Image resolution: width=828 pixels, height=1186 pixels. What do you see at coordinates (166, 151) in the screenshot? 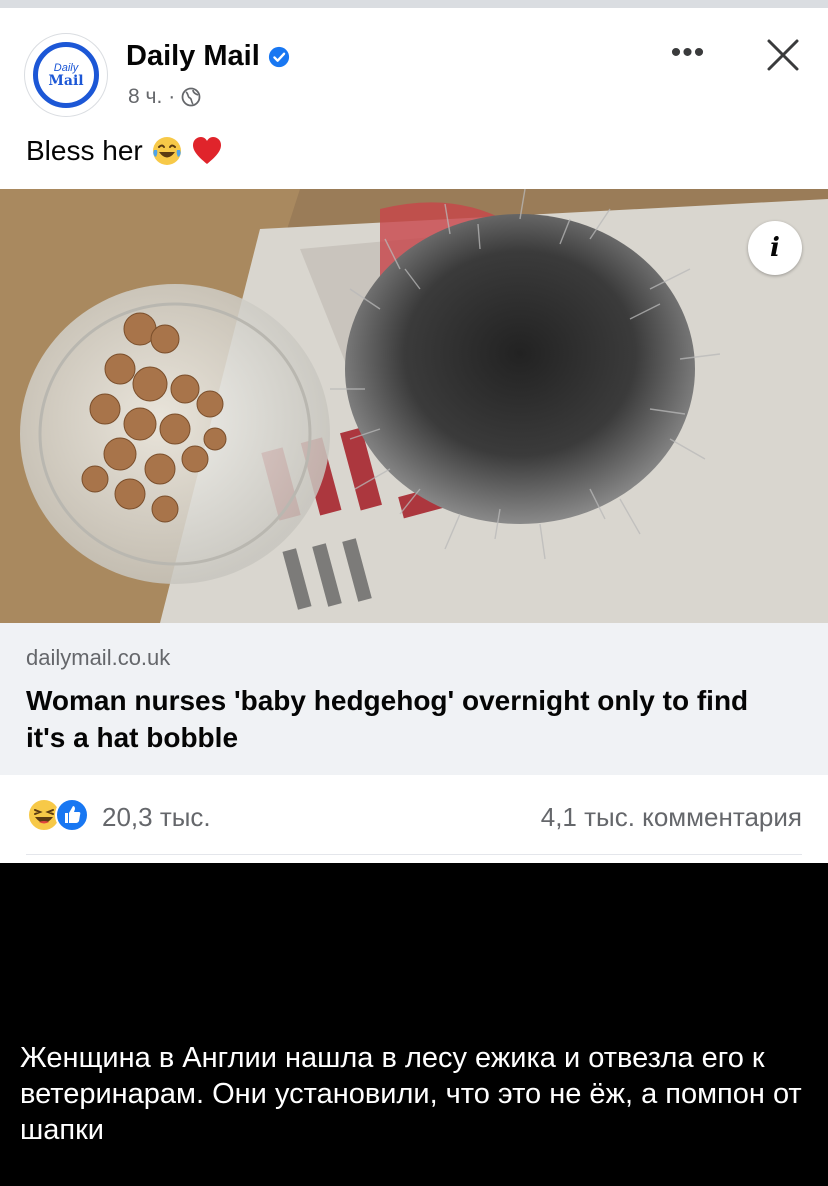
I see `tears-of-joy-icon` at bounding box center [166, 151].